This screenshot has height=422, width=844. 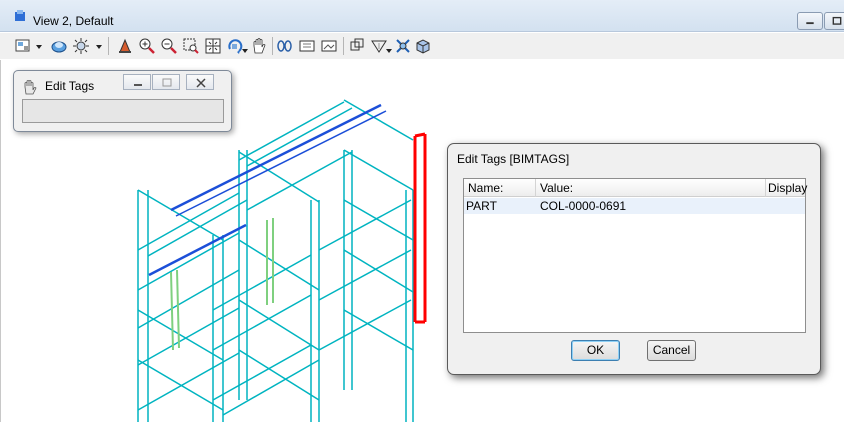 What do you see at coordinates (420, 135) in the screenshot?
I see `selected-column-line` at bounding box center [420, 135].